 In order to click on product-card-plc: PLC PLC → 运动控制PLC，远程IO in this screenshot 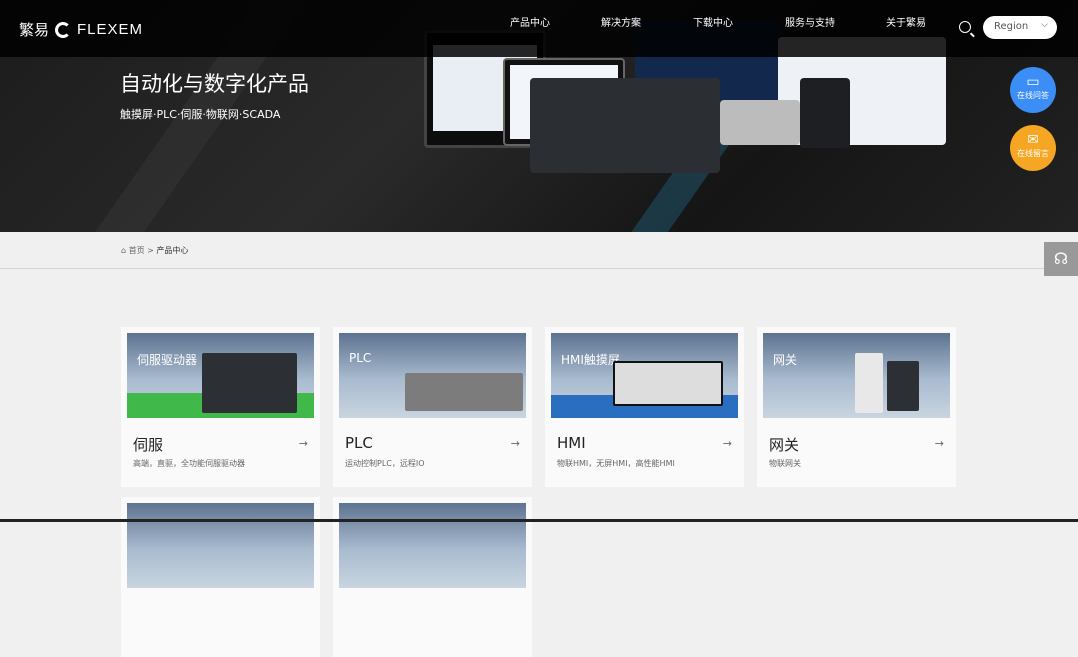, I will do `click(432, 407)`.